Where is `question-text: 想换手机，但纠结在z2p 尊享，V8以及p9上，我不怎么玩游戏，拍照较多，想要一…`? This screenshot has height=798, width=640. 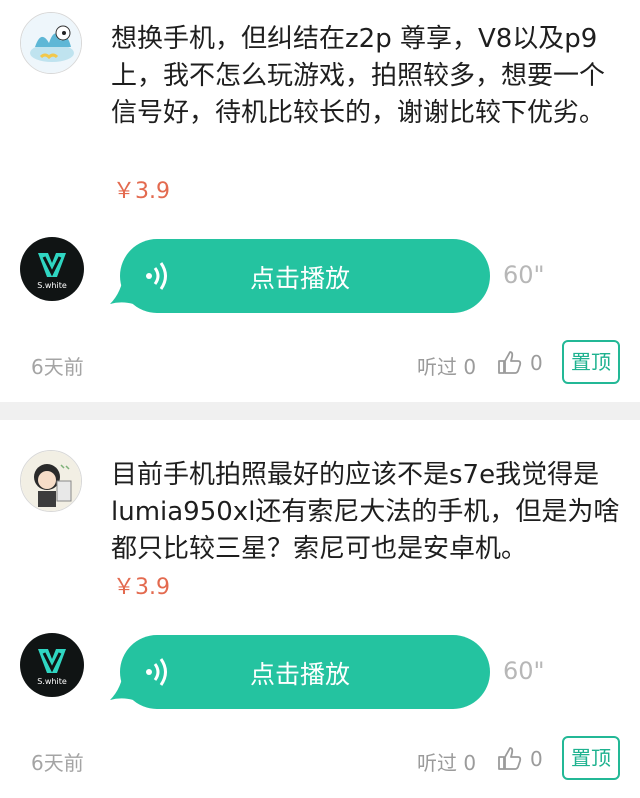
question-text: 想换手机，但纠结在z2p 尊享，V8以及p9上，我不怎么玩游戏，拍照较多，想要一… is located at coordinates (358, 76).